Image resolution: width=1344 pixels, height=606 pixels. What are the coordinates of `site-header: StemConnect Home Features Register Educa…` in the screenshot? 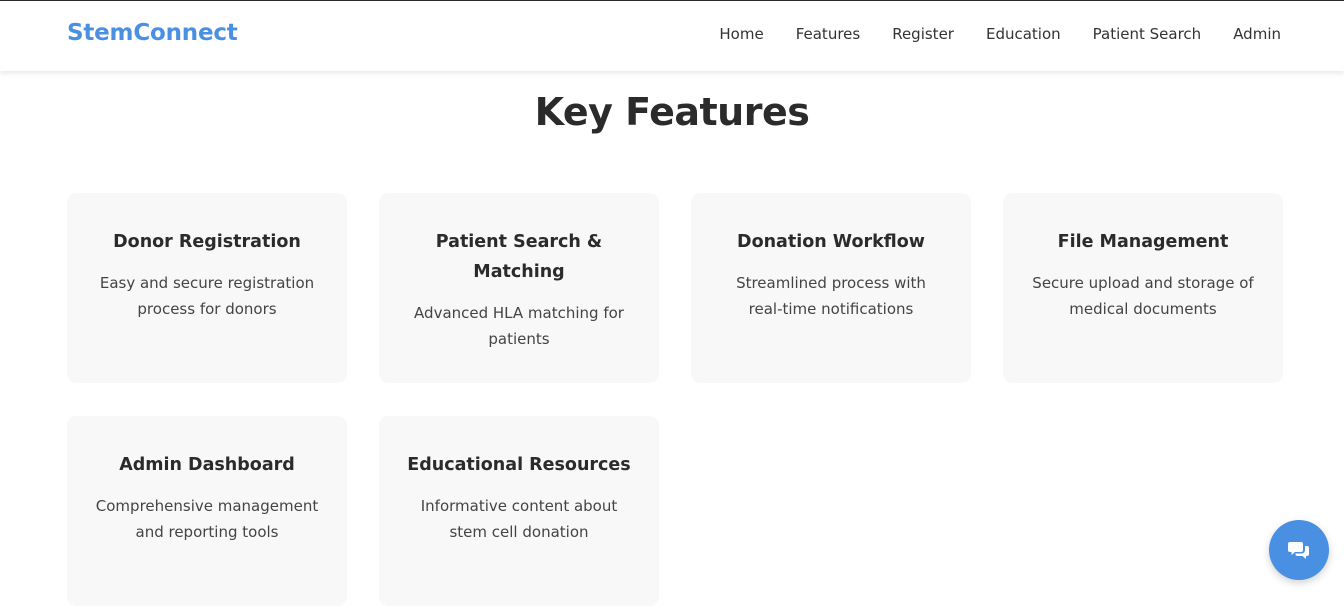 It's located at (672, 36).